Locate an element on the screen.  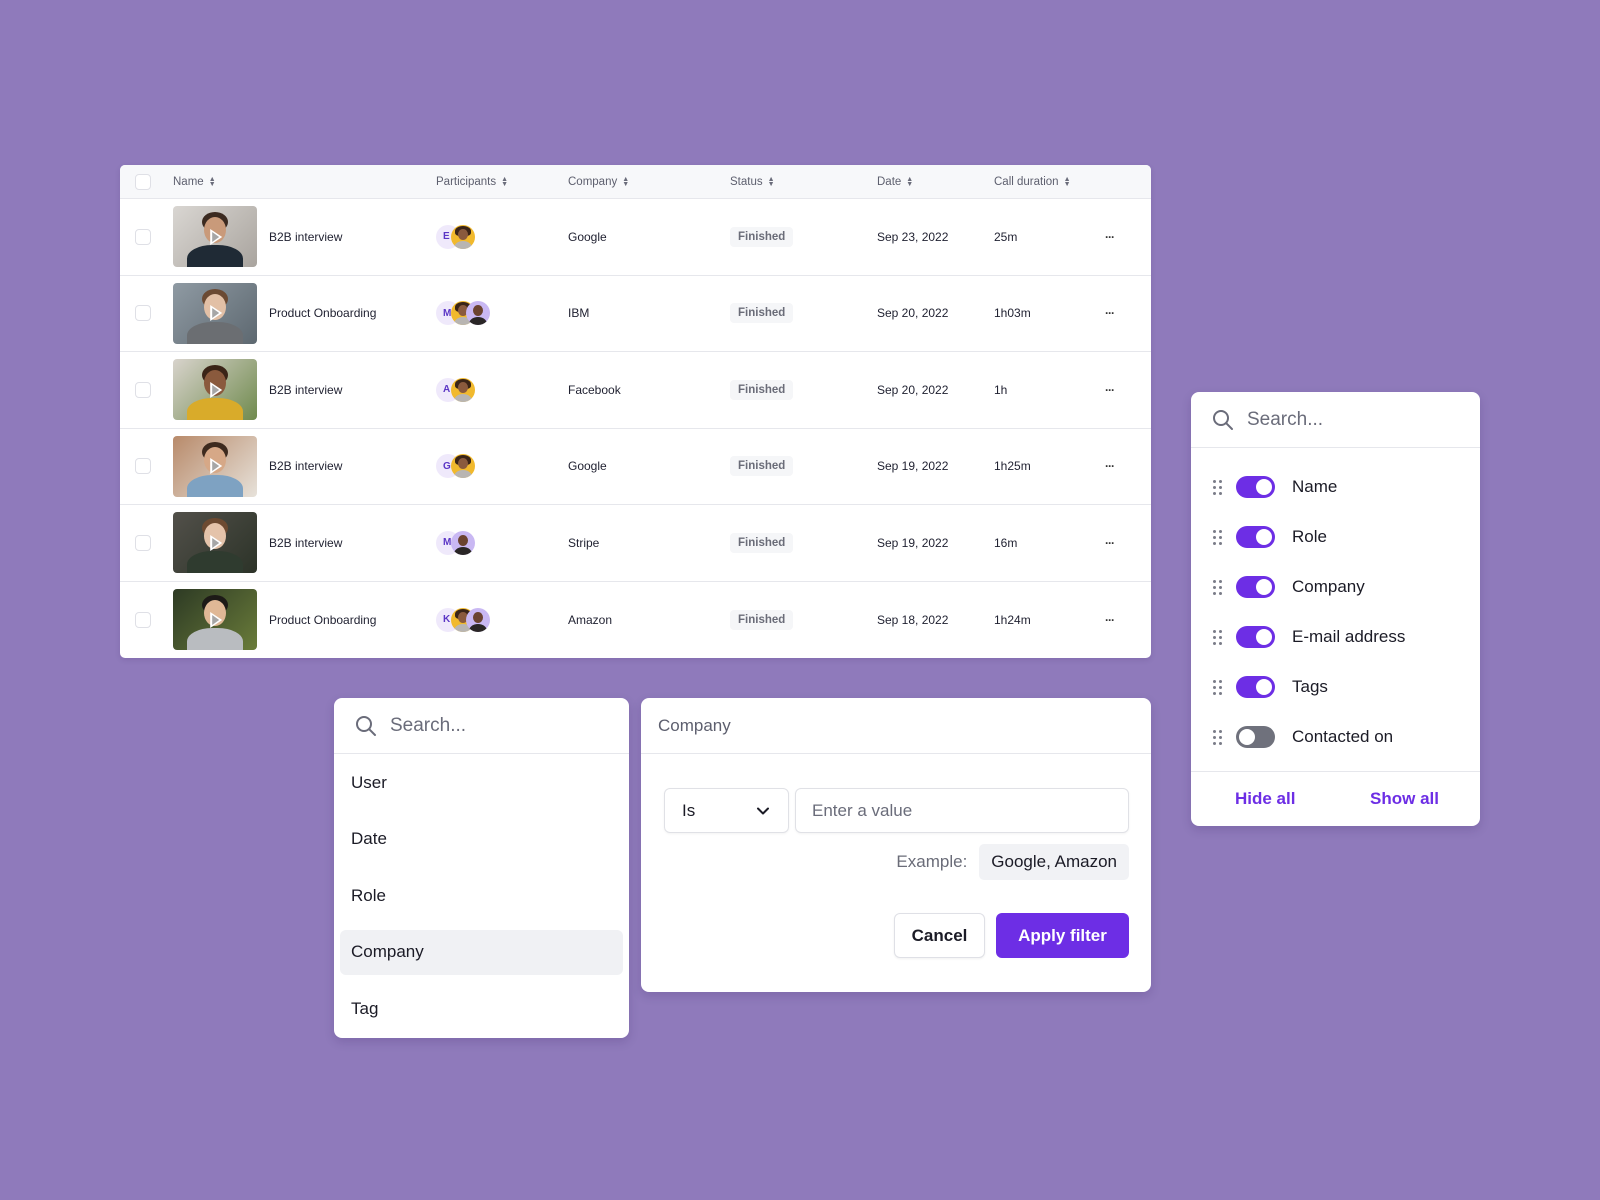
field-option-role: Role is located at coordinates (481, 895).